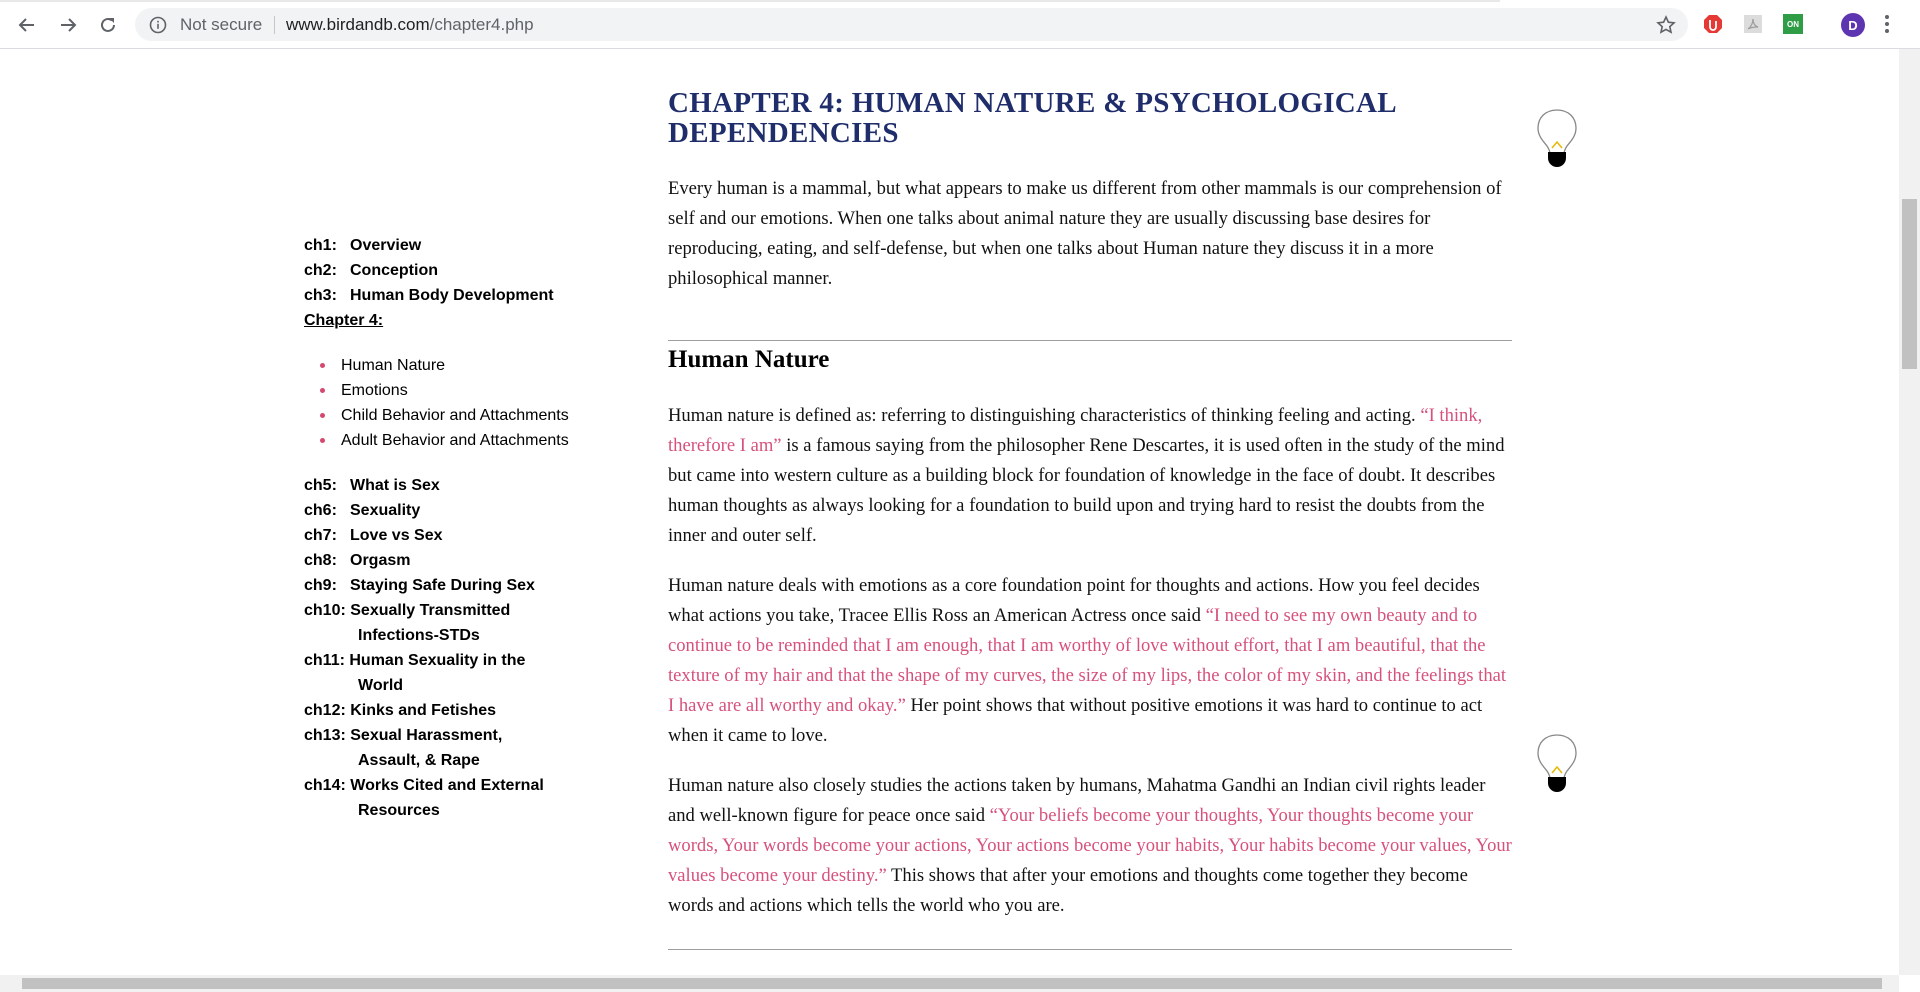 This screenshot has width=1920, height=992. I want to click on nav-chapter-6: ch6: Sexuality, so click(454, 510).